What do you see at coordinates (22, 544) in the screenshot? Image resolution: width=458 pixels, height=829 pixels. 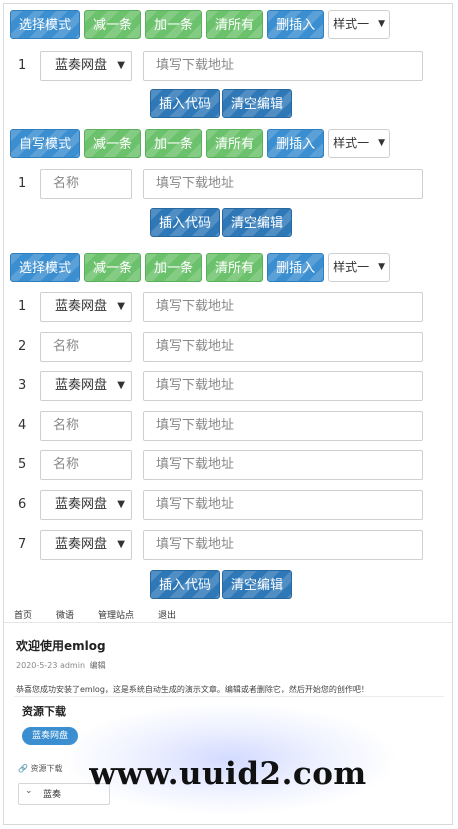 I see `row-number: 7` at bounding box center [22, 544].